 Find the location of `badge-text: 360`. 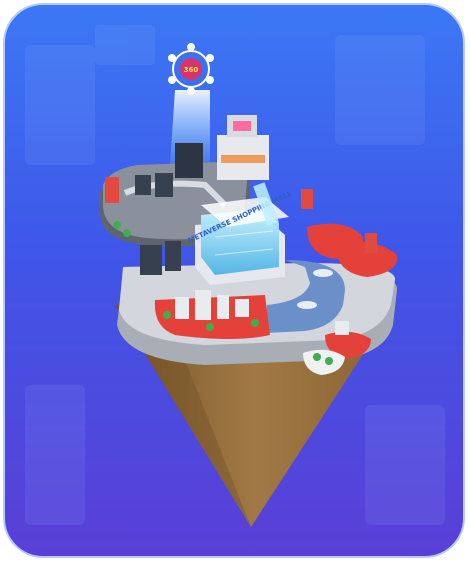

badge-text: 360 is located at coordinates (191, 70).